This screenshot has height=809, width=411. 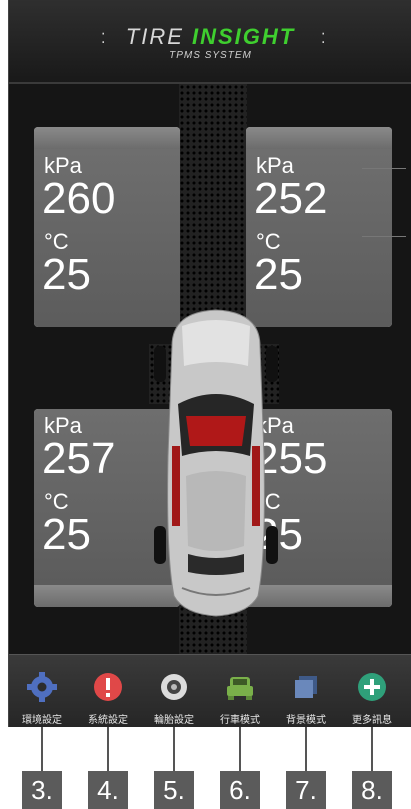 What do you see at coordinates (174, 720) in the screenshot?
I see `nav-label: 輪胎設定` at bounding box center [174, 720].